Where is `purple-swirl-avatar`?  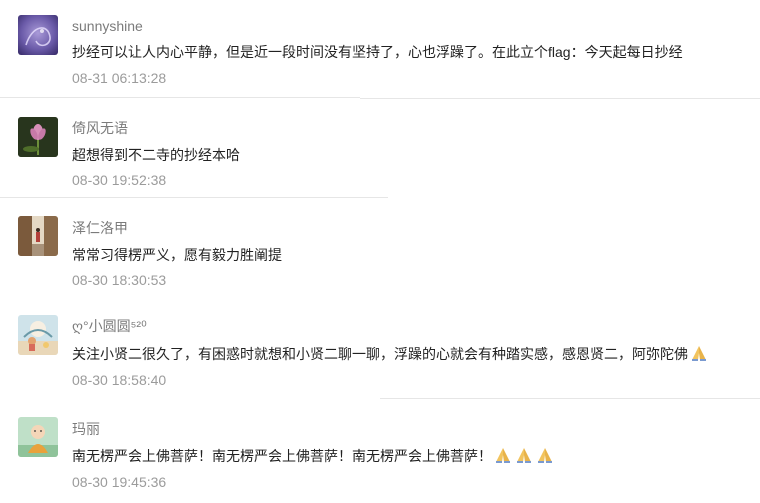
purple-swirl-avatar is located at coordinates (38, 35).